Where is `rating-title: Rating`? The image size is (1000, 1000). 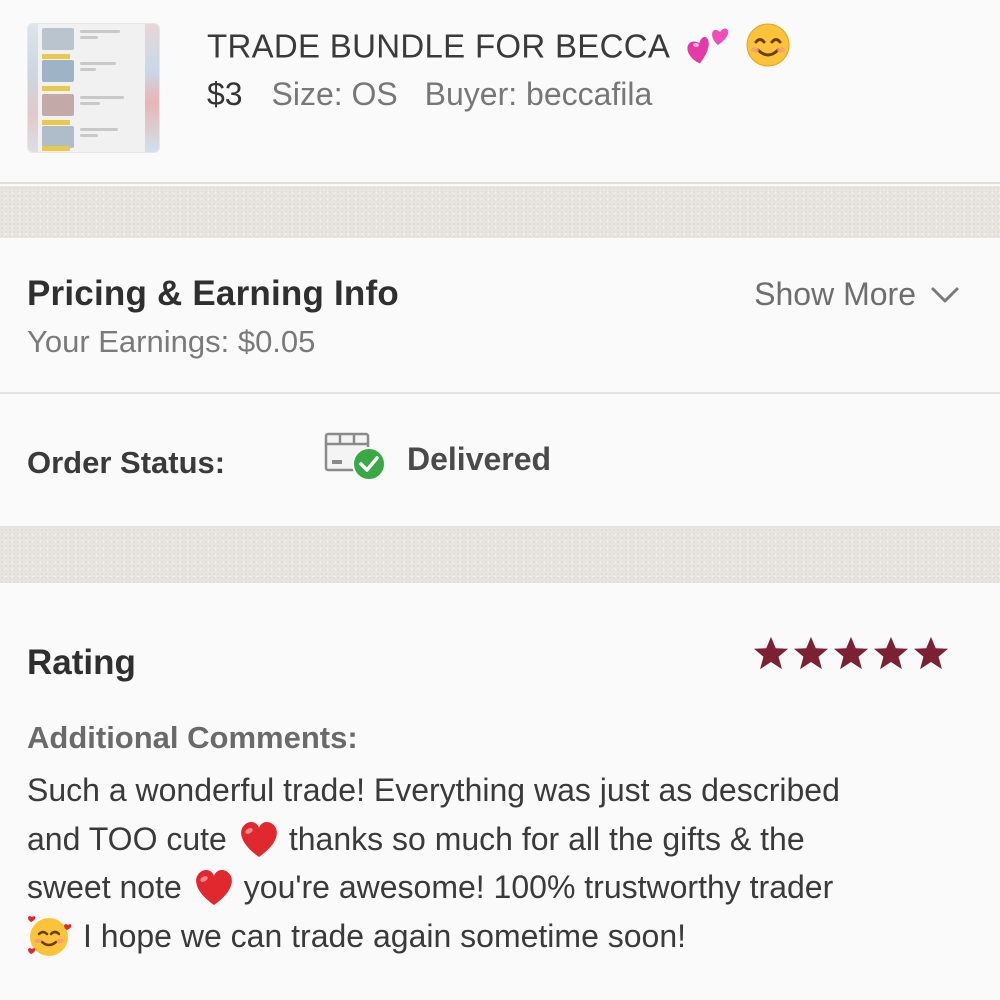
rating-title: Rating is located at coordinates (81, 662).